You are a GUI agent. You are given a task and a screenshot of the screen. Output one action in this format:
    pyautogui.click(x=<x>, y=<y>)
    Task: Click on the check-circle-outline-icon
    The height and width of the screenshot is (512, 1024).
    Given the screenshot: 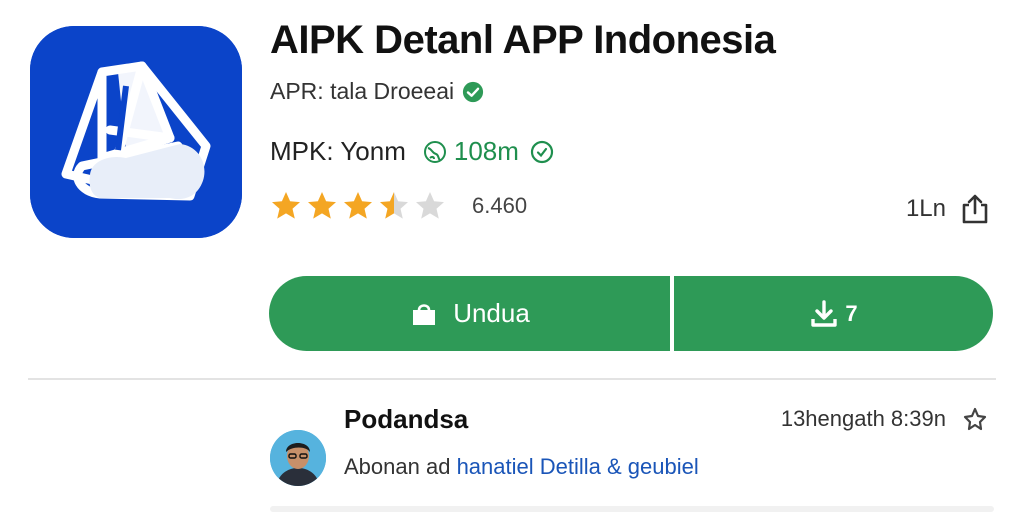 What is the action you would take?
    pyautogui.click(x=542, y=151)
    